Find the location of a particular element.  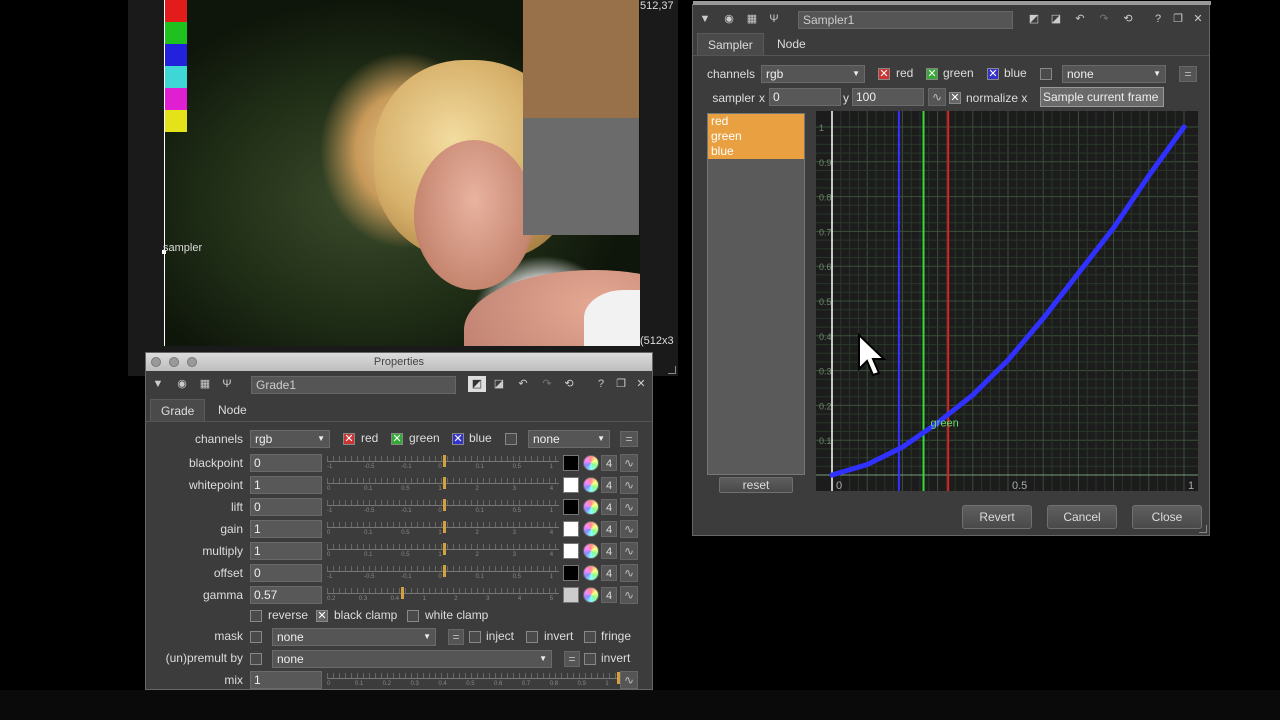

blue-checkbox: ✕ is located at coordinates (458, 439).